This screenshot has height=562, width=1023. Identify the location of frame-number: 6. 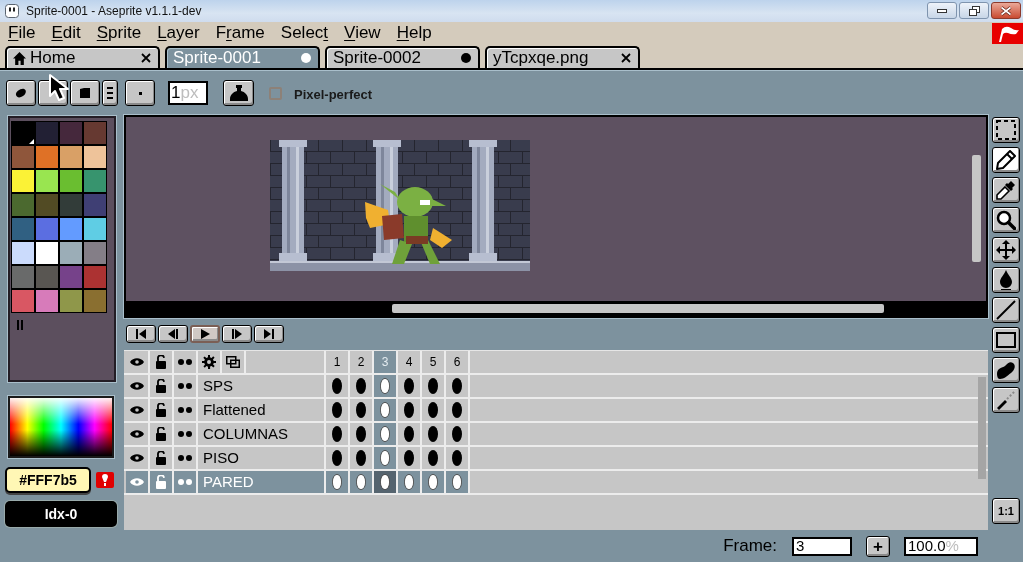
(457, 362).